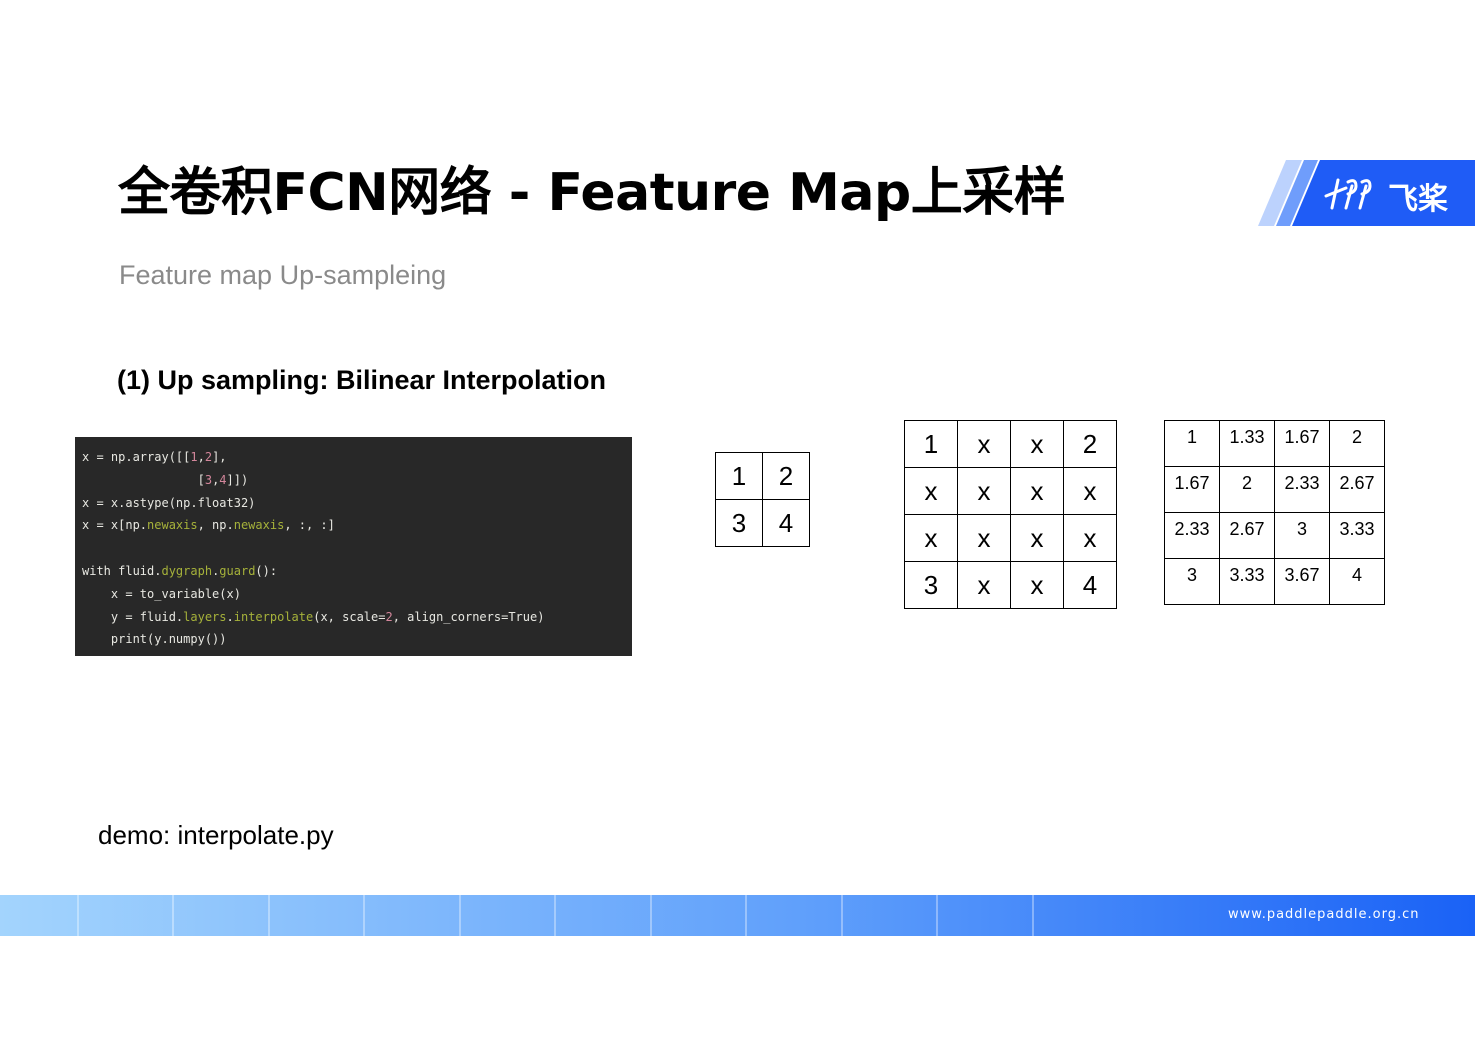 The height and width of the screenshot is (1042, 1475). I want to click on demo-label: demo: interpolate.py, so click(216, 835).